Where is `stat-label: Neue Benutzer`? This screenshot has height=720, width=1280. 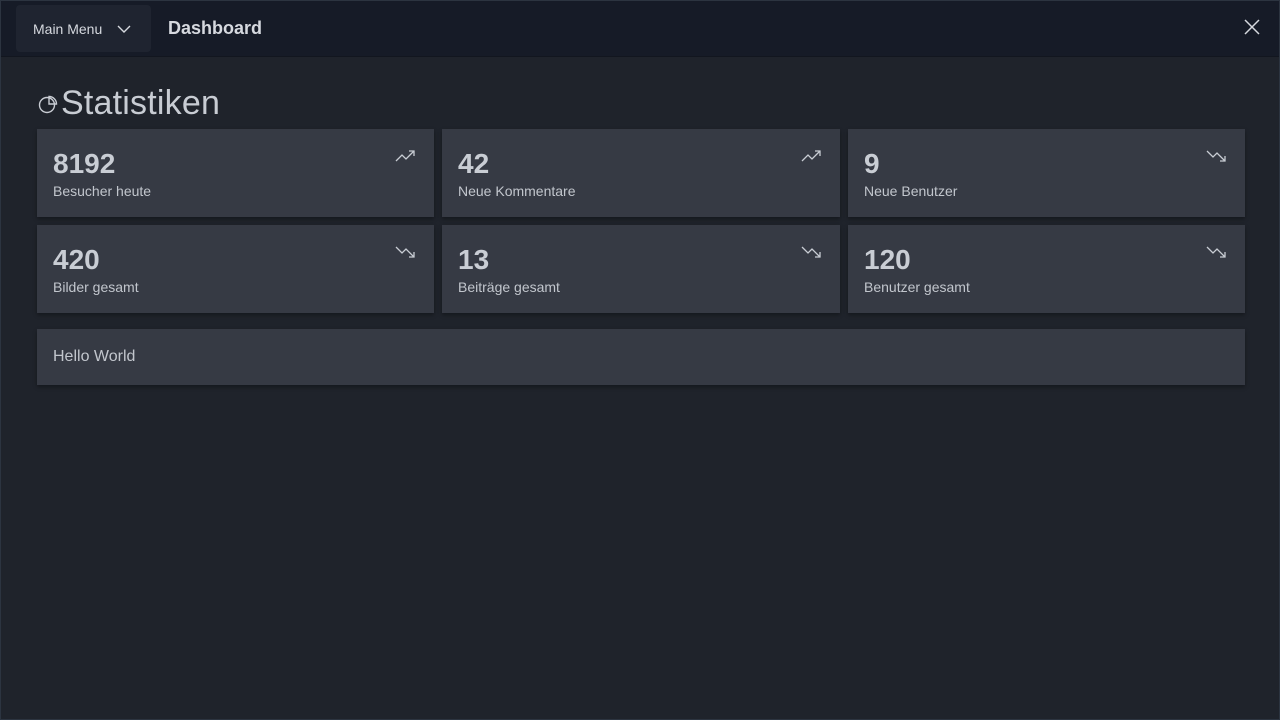 stat-label: Neue Benutzer is located at coordinates (911, 191).